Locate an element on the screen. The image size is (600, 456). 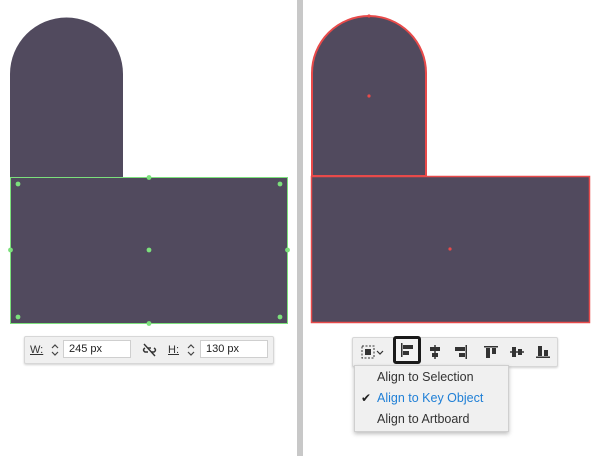
rounded-top-shape is located at coordinates (66, 97).